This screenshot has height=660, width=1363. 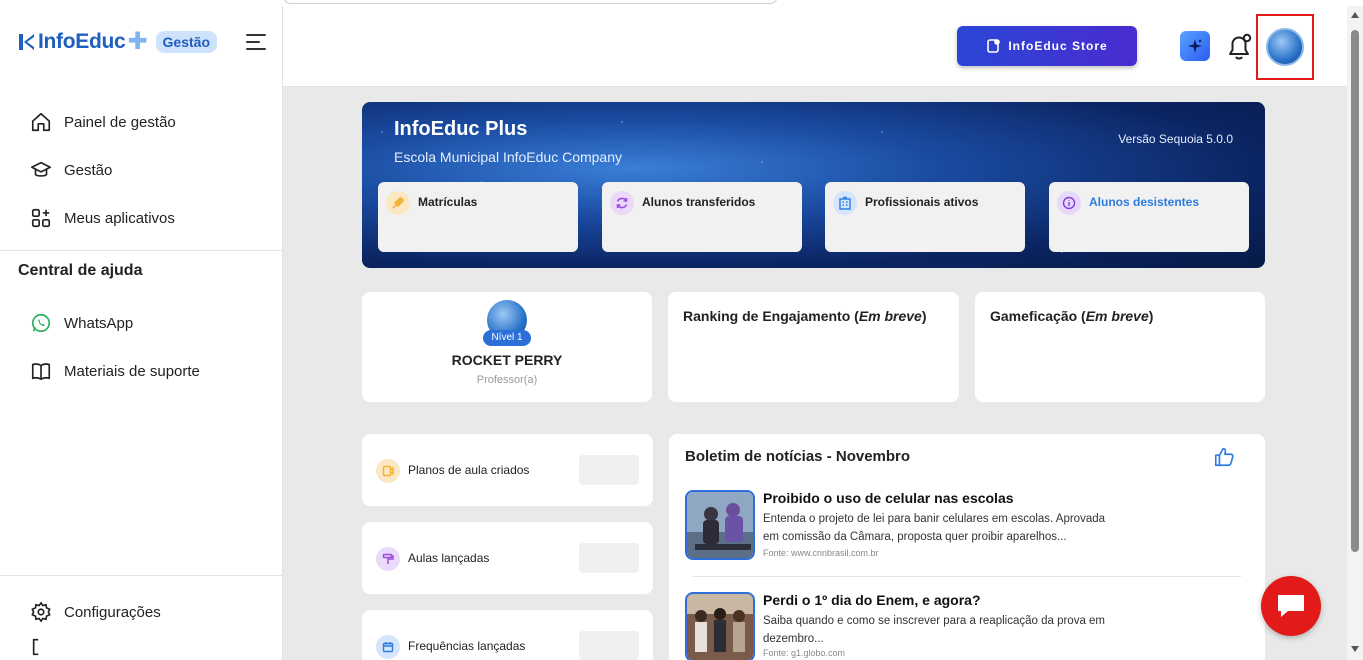 What do you see at coordinates (1149, 217) in the screenshot?
I see `stat-alunos-desistentes: Alunos desistentes` at bounding box center [1149, 217].